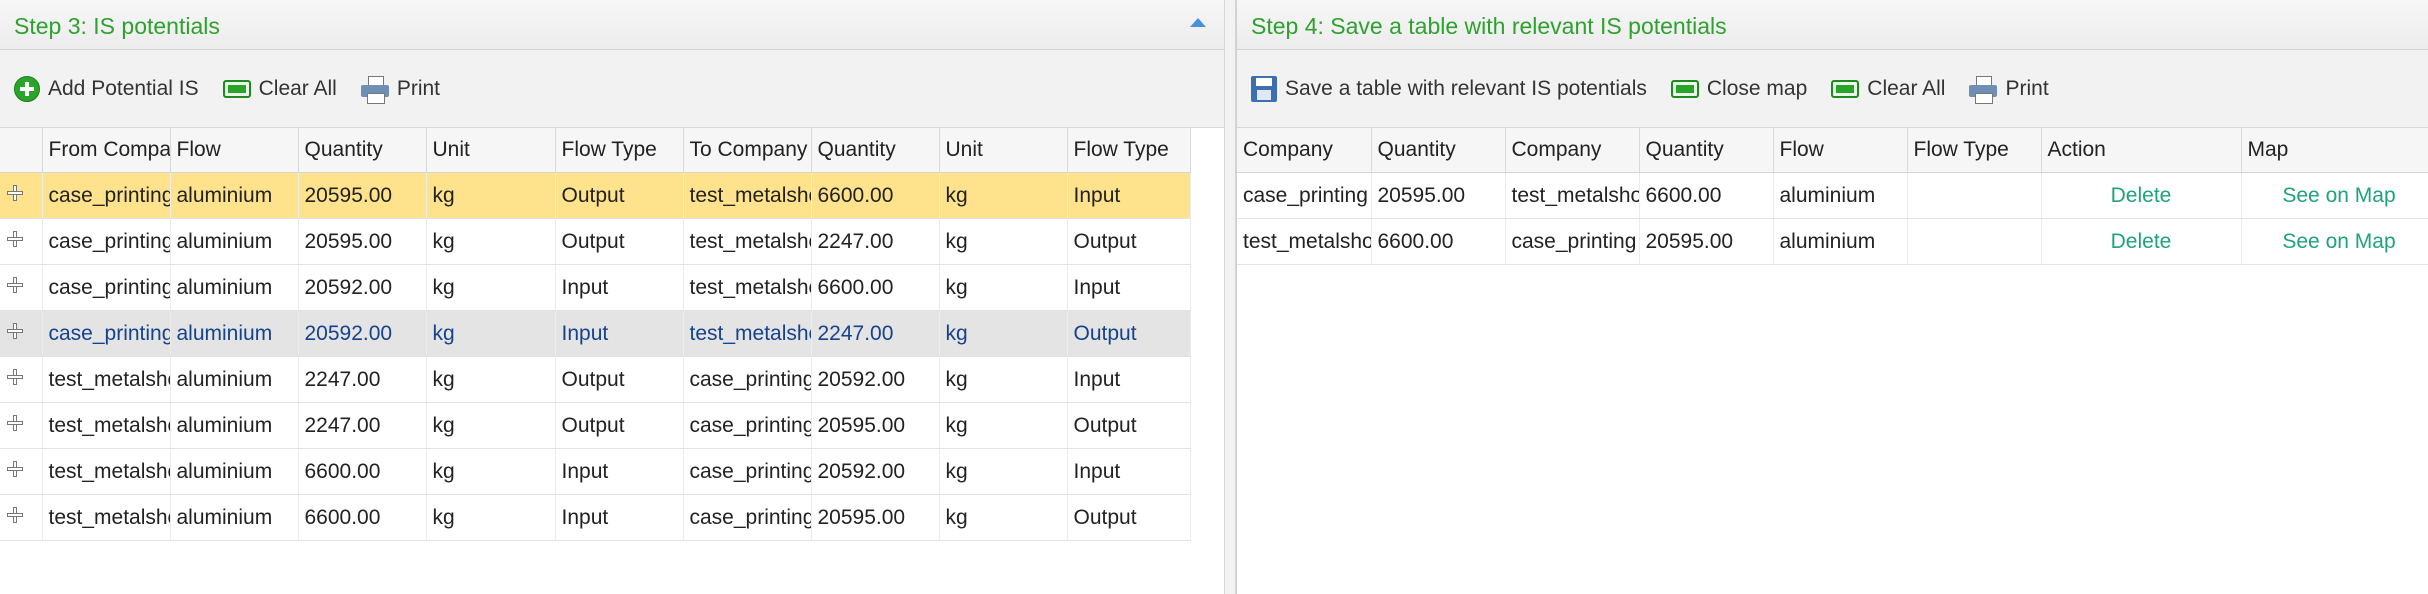  Describe the element at coordinates (297, 88) in the screenshot. I see `clear-all-label: Clear All` at that location.